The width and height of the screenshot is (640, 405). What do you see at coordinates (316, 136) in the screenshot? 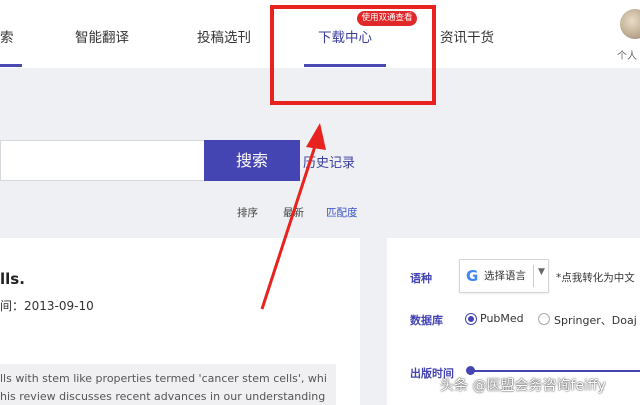
I see `arrow-head` at bounding box center [316, 136].